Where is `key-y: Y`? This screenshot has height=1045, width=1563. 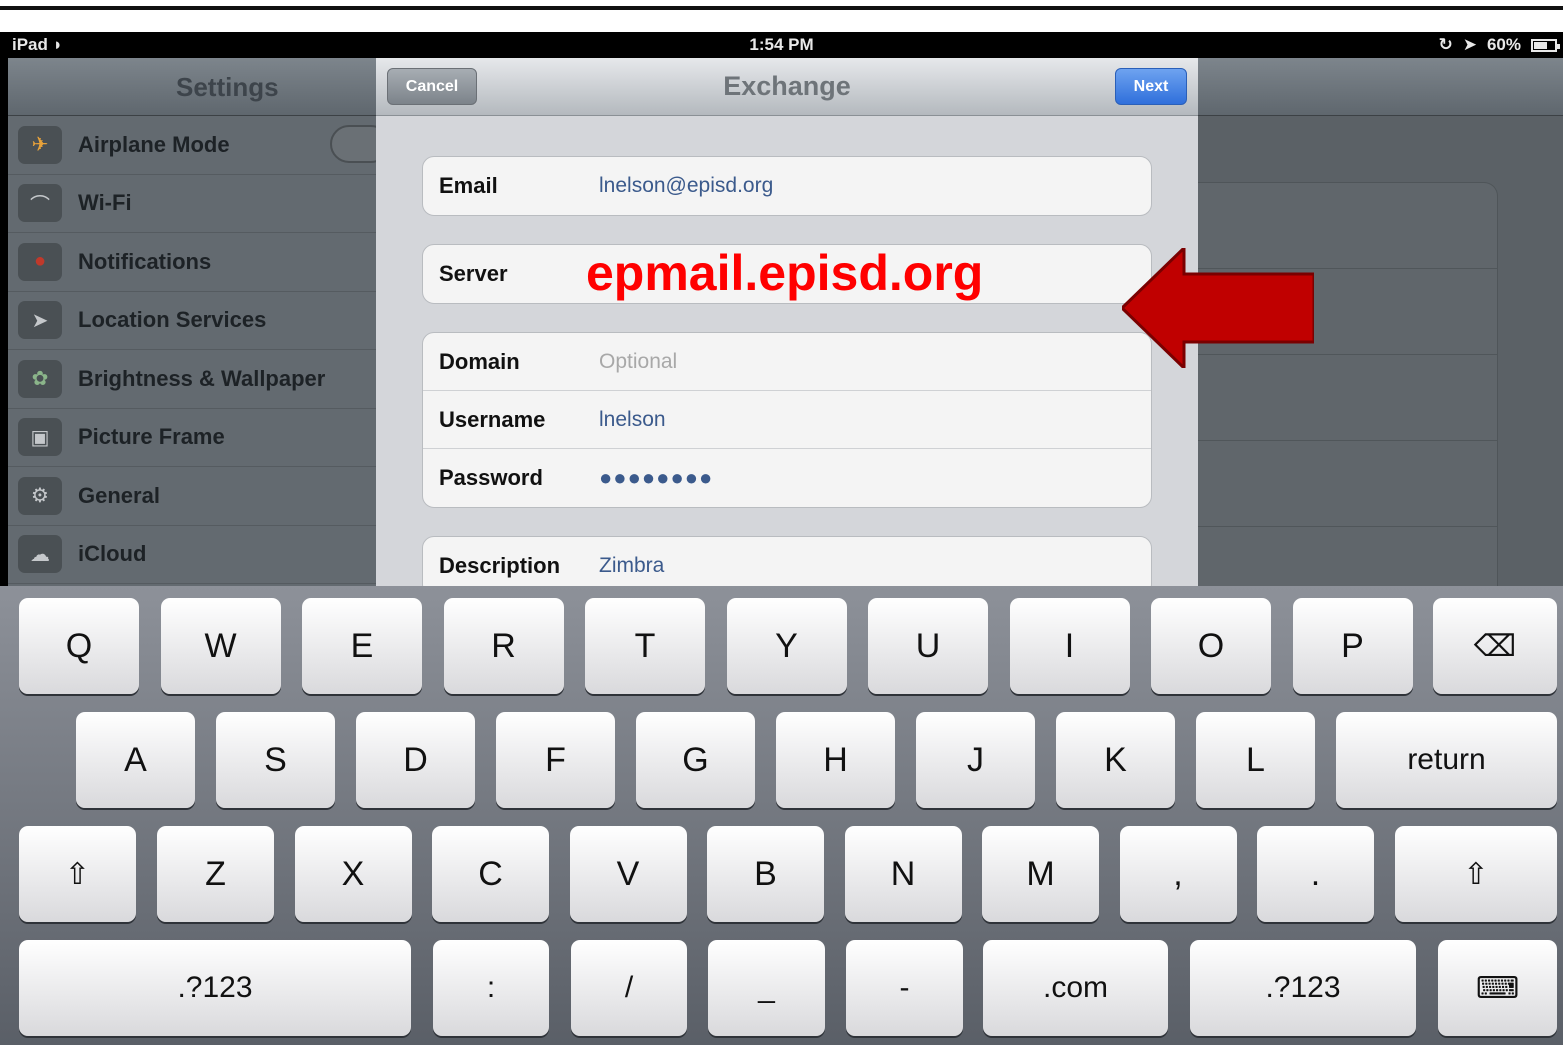 key-y: Y is located at coordinates (786, 646).